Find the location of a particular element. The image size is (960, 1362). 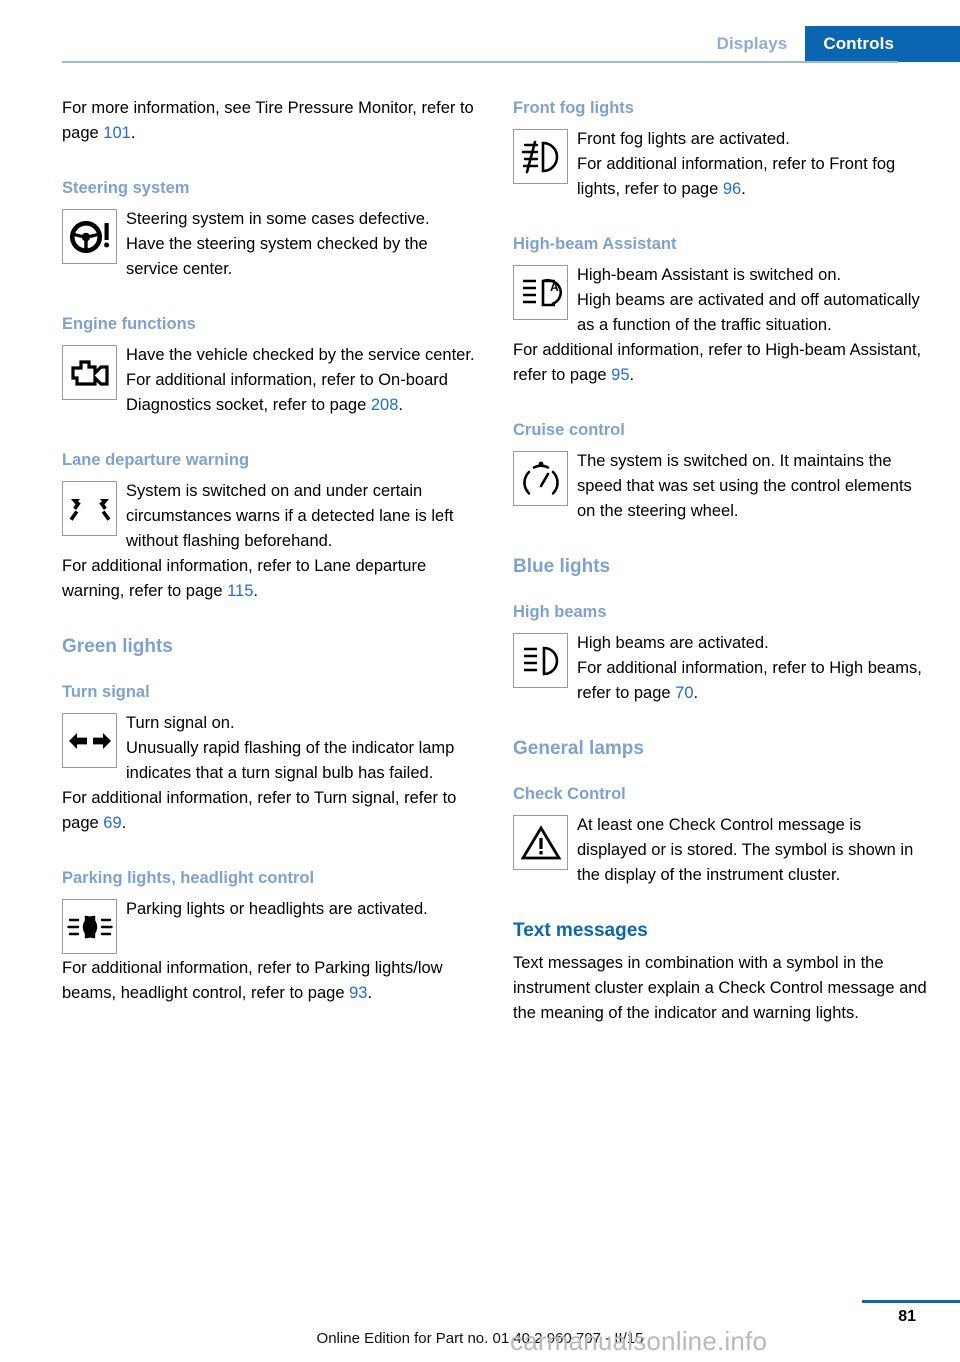

page-header: Displays Controls is located at coordinates (480, 31).